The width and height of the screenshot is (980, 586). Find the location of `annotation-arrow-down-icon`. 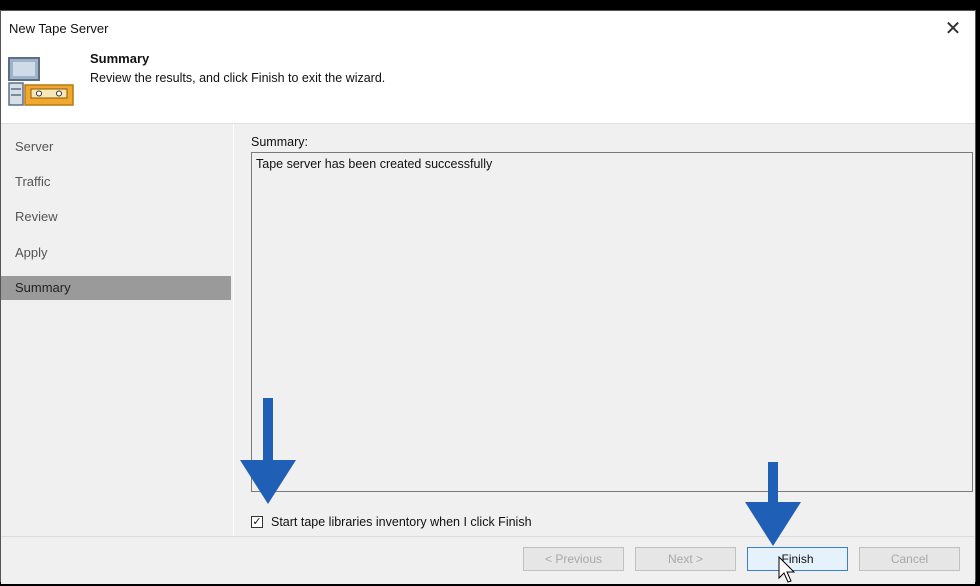

annotation-arrow-down-icon is located at coordinates (268, 451).